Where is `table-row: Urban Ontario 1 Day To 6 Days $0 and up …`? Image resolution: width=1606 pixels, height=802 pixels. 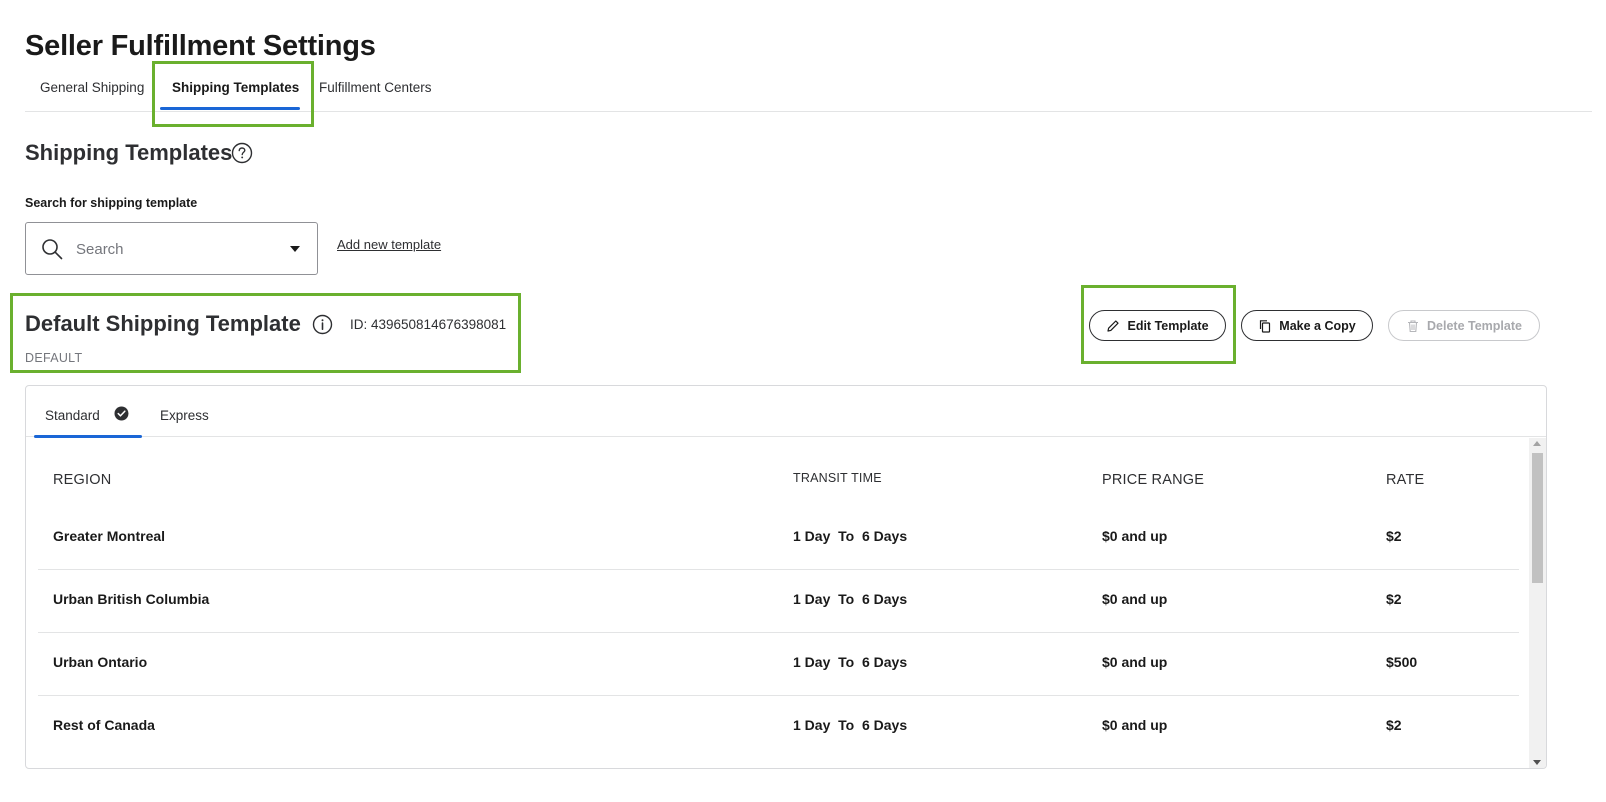 table-row: Urban Ontario 1 Day To 6 Days $0 and up … is located at coordinates (778, 664).